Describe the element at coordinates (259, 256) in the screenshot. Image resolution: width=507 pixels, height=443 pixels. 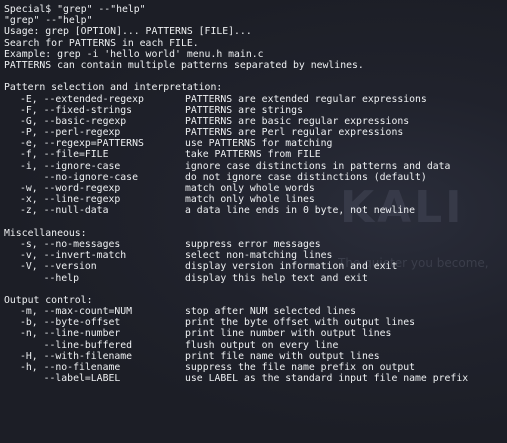
I see `option-description: select non-matching lines` at that location.